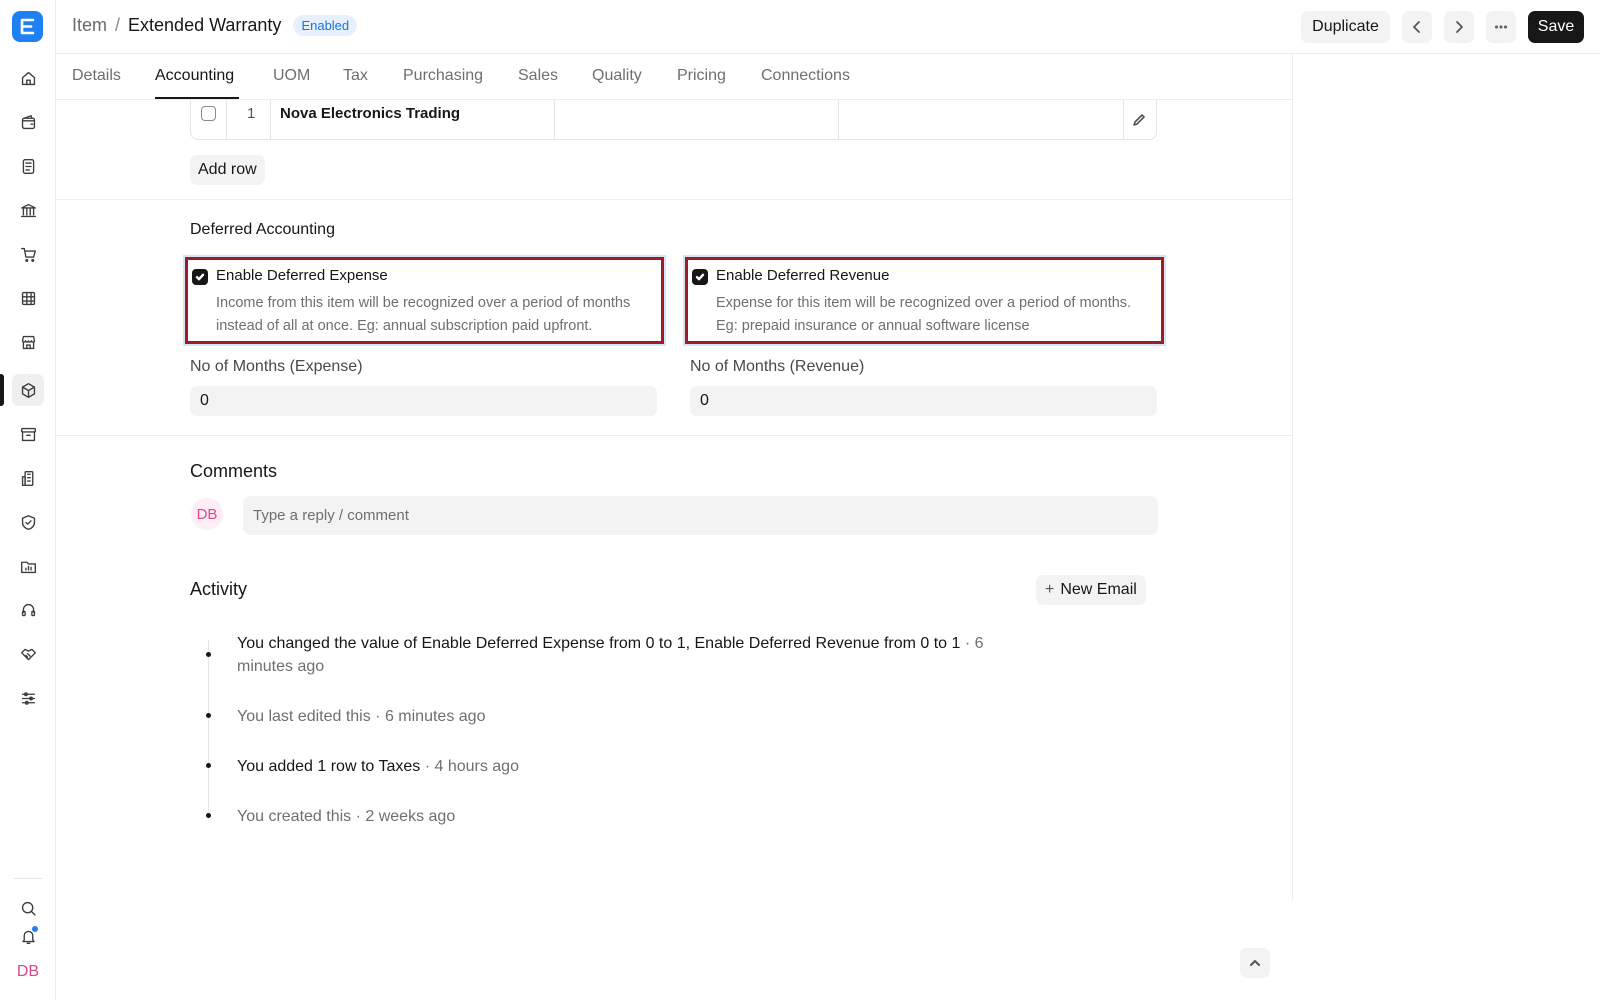 This screenshot has width=1600, height=1000. What do you see at coordinates (205, 25) in the screenshot?
I see `page-title: Extended Warranty` at bounding box center [205, 25].